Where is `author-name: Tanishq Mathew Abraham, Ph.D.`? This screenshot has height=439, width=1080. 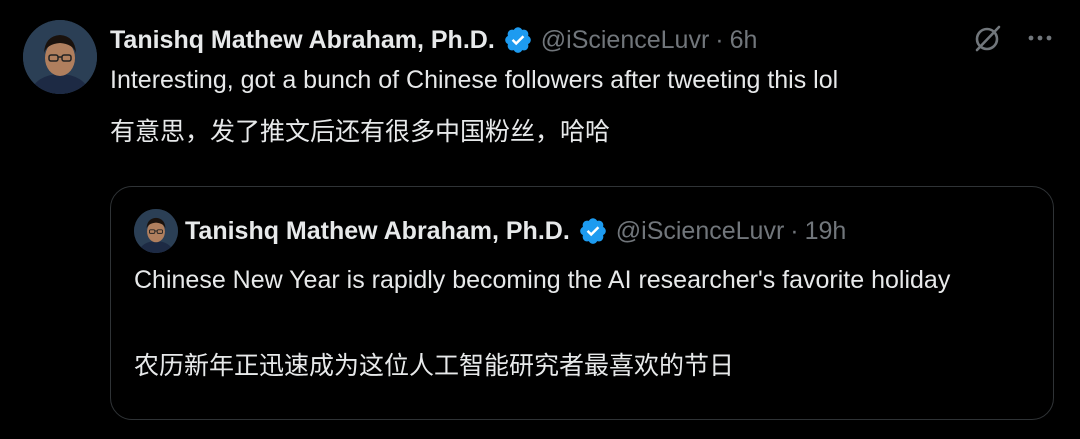 author-name: Tanishq Mathew Abraham, Ph.D. is located at coordinates (302, 40).